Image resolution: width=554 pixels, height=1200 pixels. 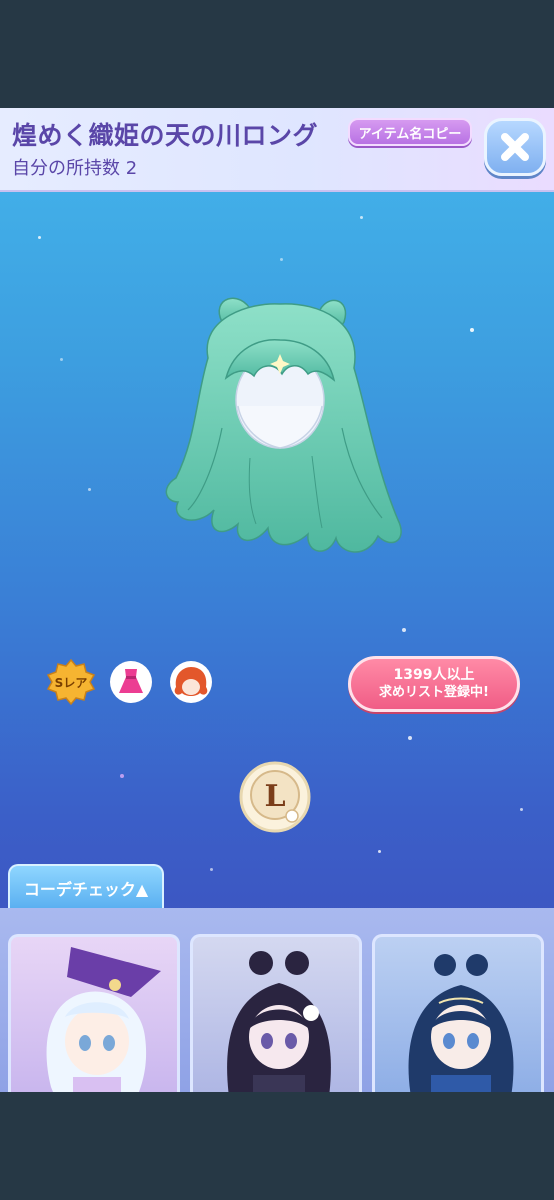 What do you see at coordinates (277, 1146) in the screenshot?
I see `home-indicator-area` at bounding box center [277, 1146].